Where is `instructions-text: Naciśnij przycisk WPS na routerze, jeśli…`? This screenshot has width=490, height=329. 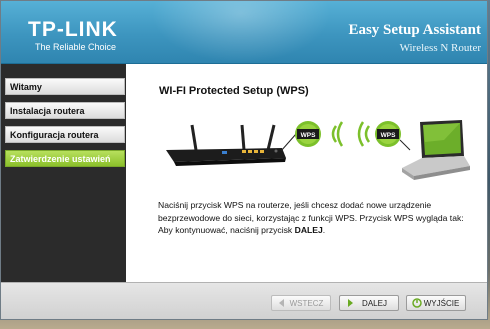 instructions-text: Naciśnij przycisk WPS na routerze, jeśli… is located at coordinates (319, 218).